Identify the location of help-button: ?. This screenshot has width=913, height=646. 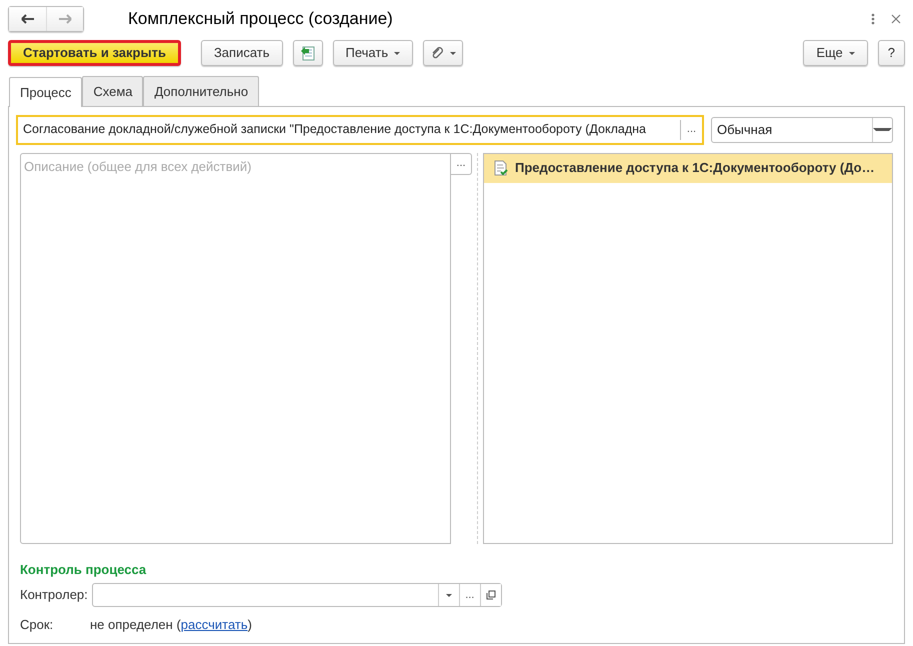
(891, 53).